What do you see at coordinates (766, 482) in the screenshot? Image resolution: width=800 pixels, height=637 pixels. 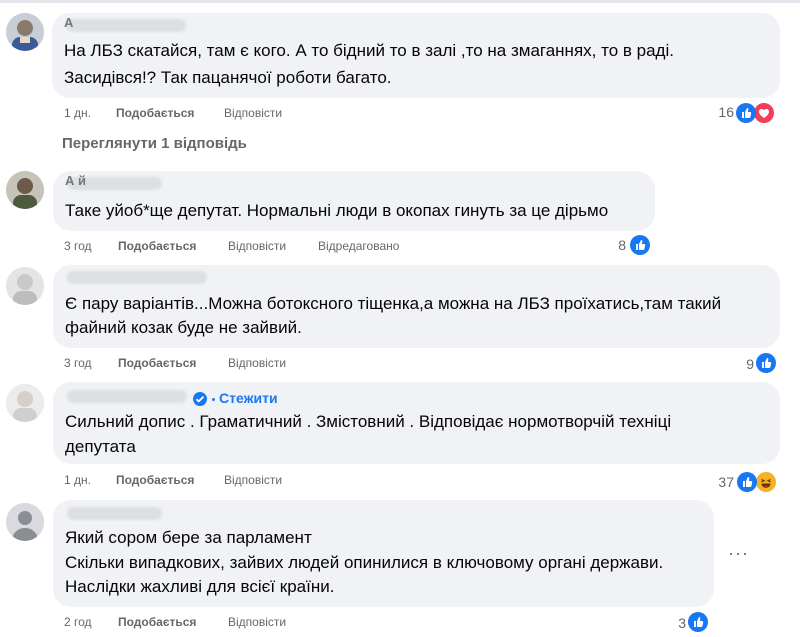 I see `haha-icon` at bounding box center [766, 482].